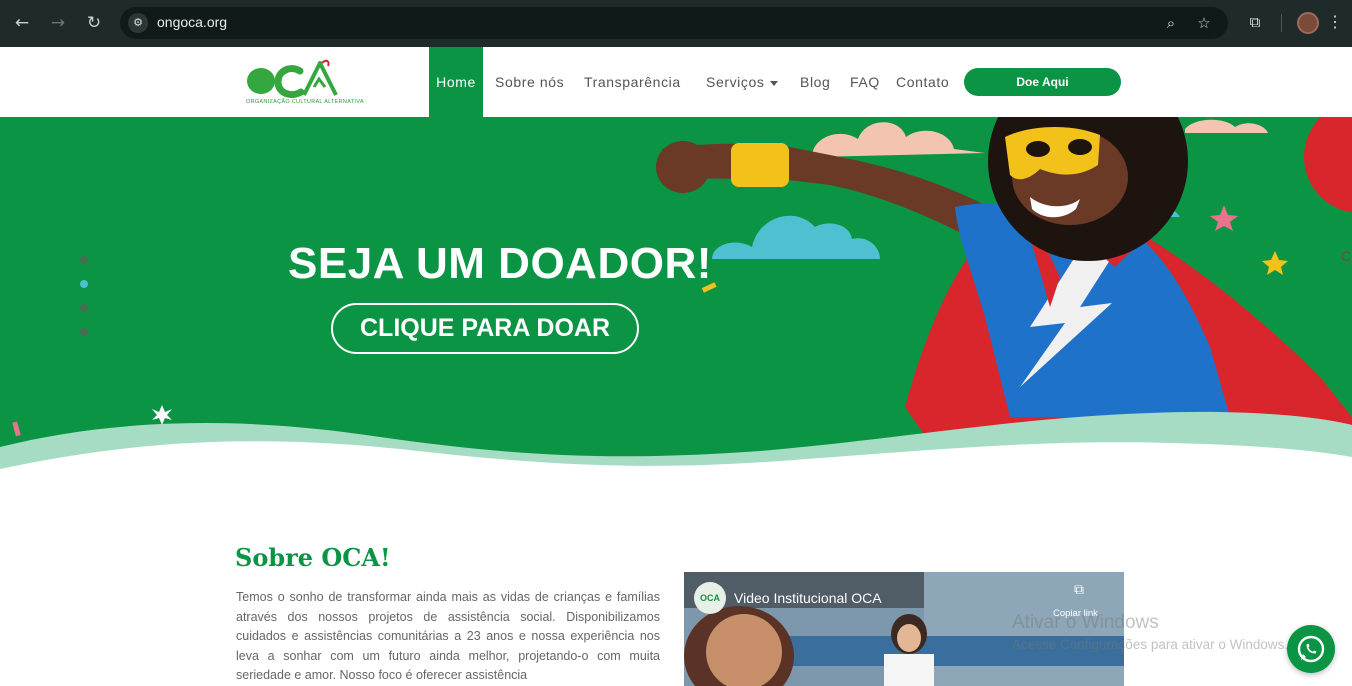  Describe the element at coordinates (632, 82) in the screenshot. I see `nav-transparencia: Transparência` at that location.